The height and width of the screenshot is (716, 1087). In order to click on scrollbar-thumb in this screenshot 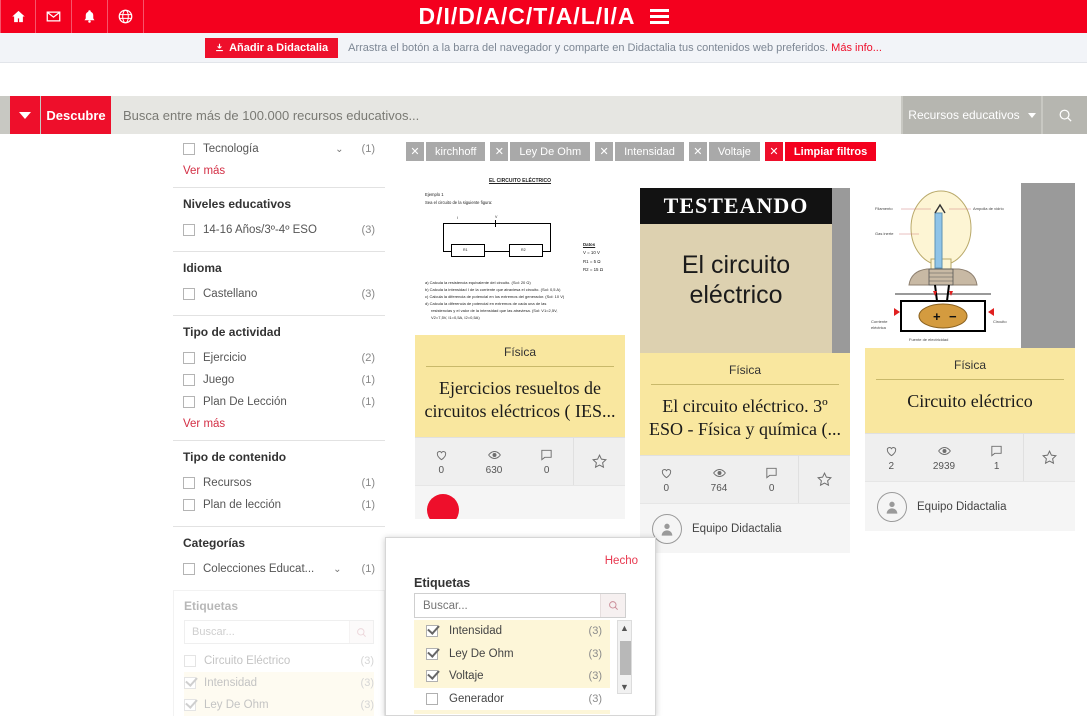, I will do `click(625, 658)`.